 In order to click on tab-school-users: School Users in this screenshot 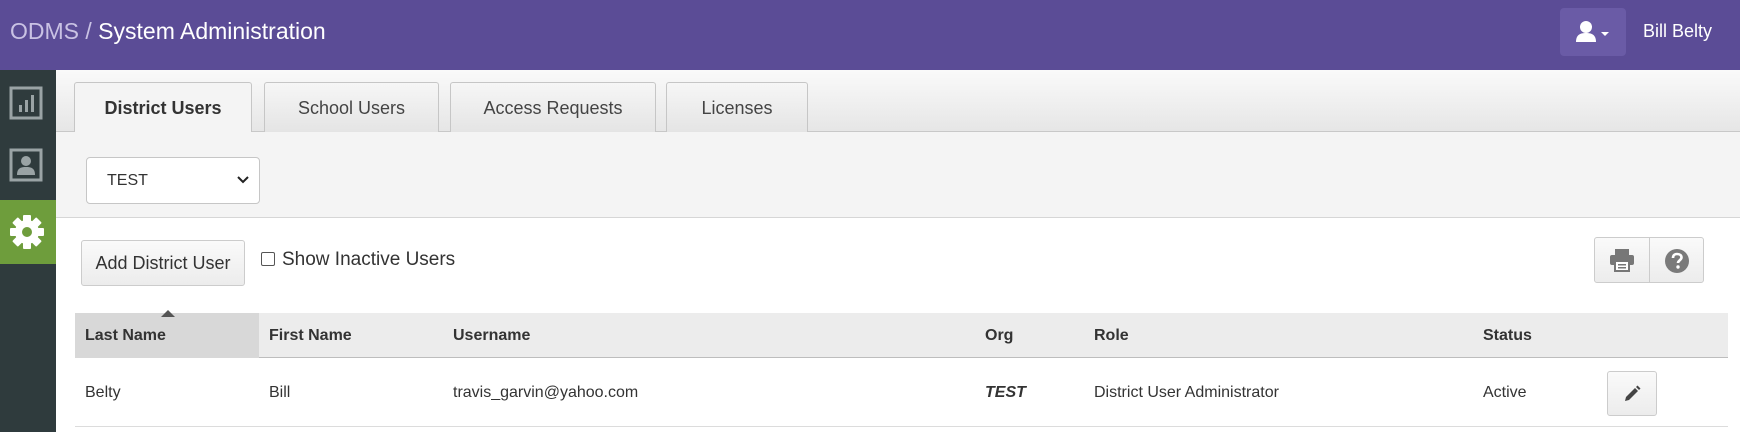, I will do `click(351, 107)`.